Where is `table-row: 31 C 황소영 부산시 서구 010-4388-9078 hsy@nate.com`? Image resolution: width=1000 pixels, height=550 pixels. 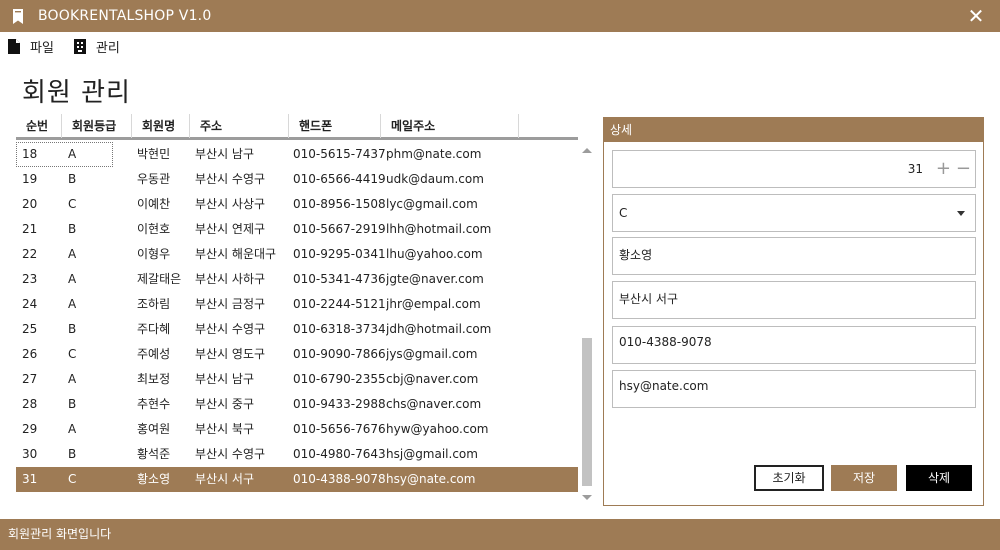
table-row: 31 C 황소영 부산시 서구 010-4388-9078 hsy@nate.com is located at coordinates (297, 479).